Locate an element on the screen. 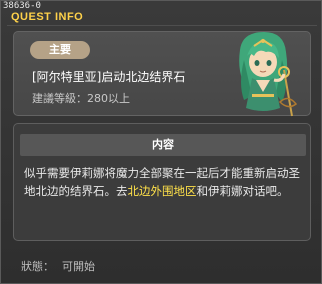  description-text-2: 和伊莉娜对话吧。 is located at coordinates (242, 191).